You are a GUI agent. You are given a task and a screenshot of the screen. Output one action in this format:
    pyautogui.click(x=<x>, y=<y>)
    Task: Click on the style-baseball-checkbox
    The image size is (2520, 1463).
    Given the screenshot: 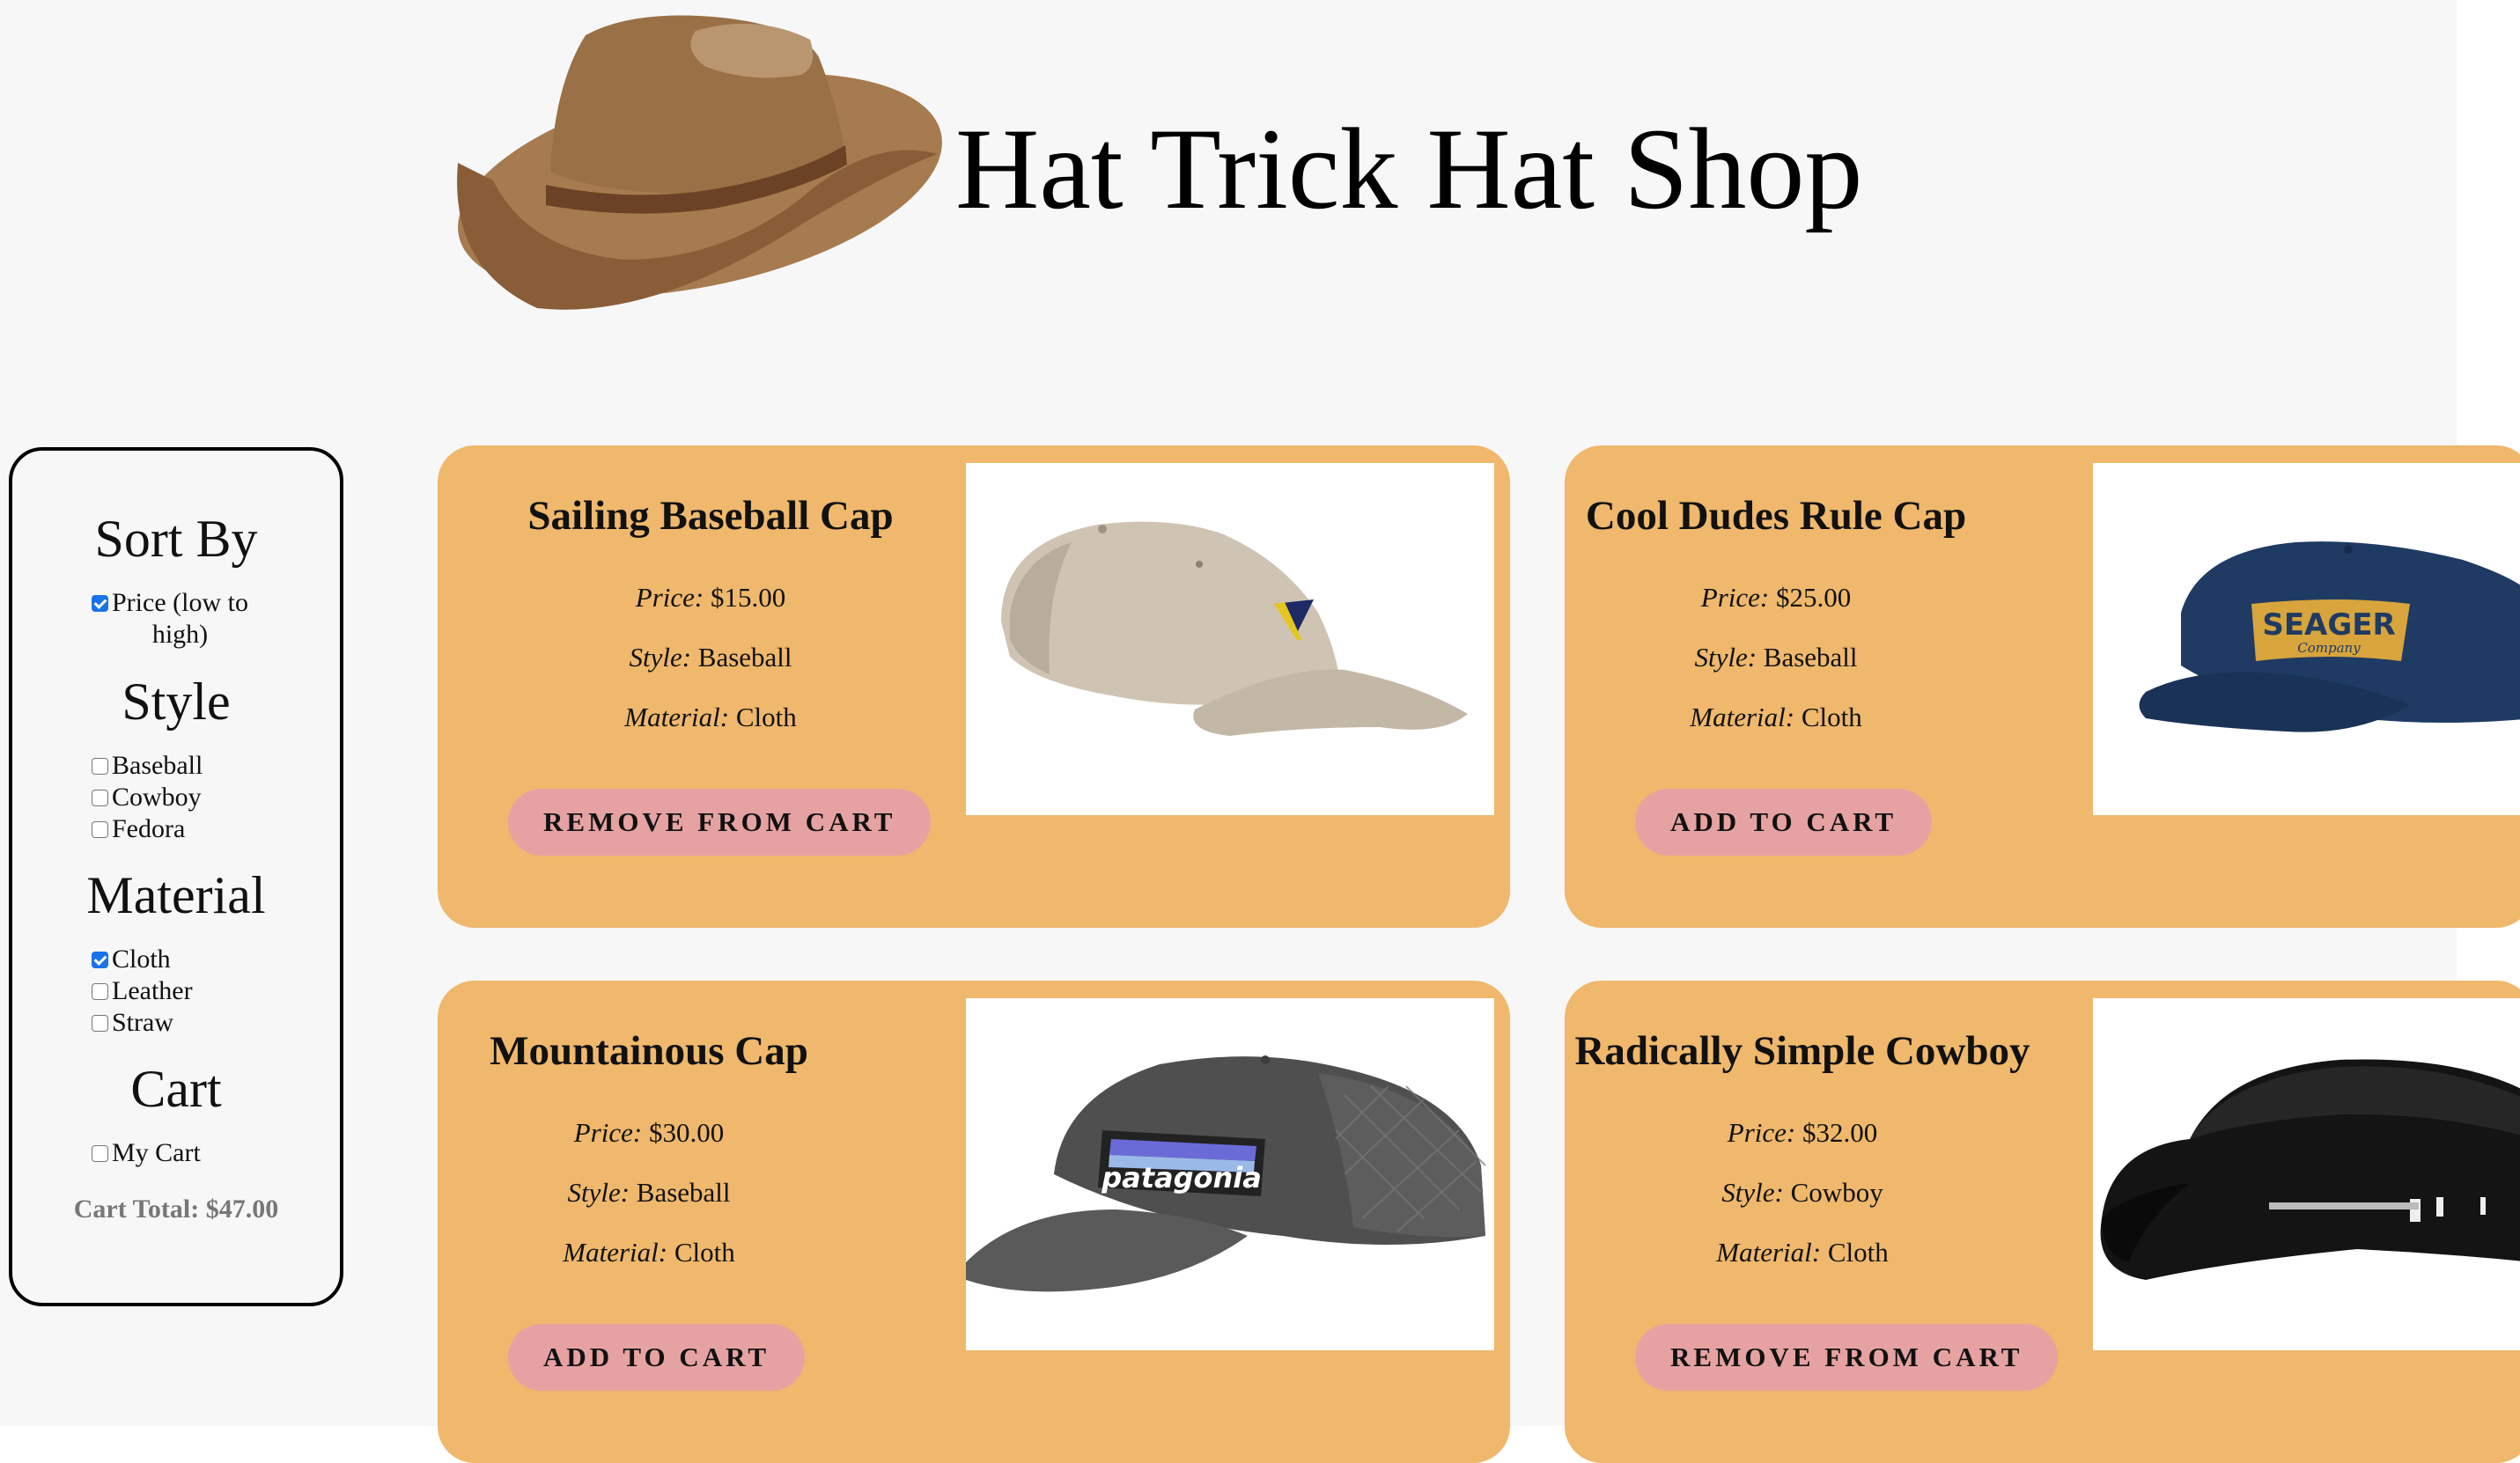 What is the action you would take?
    pyautogui.click(x=100, y=767)
    